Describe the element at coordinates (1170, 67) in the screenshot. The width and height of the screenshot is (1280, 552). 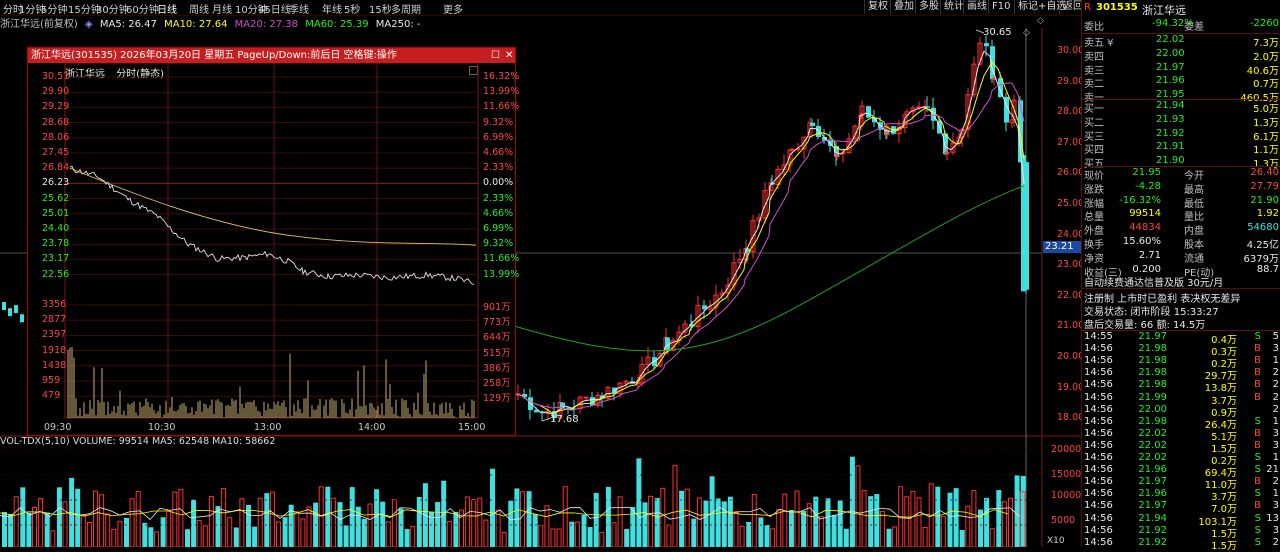
I see `ask-price: 21.97` at that location.